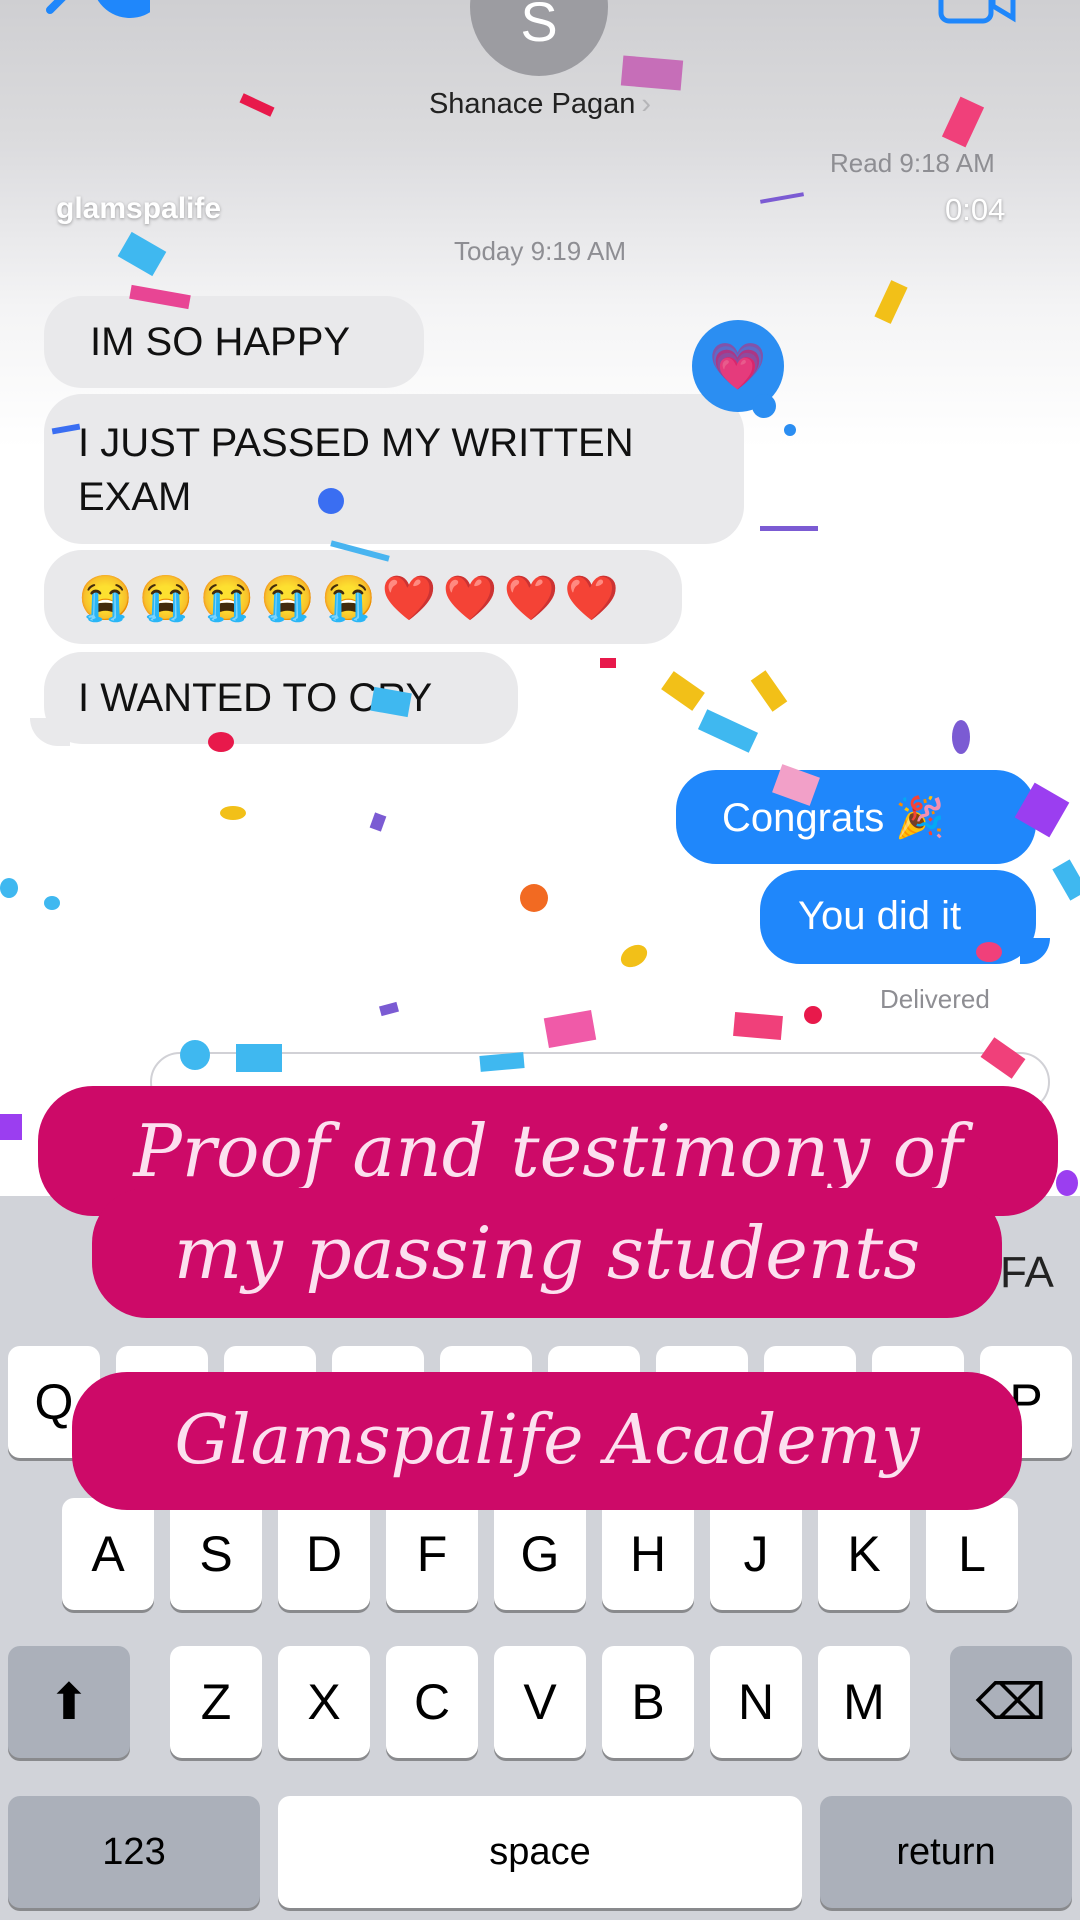 This screenshot has width=1080, height=1920. I want to click on space-key: space, so click(540, 1852).